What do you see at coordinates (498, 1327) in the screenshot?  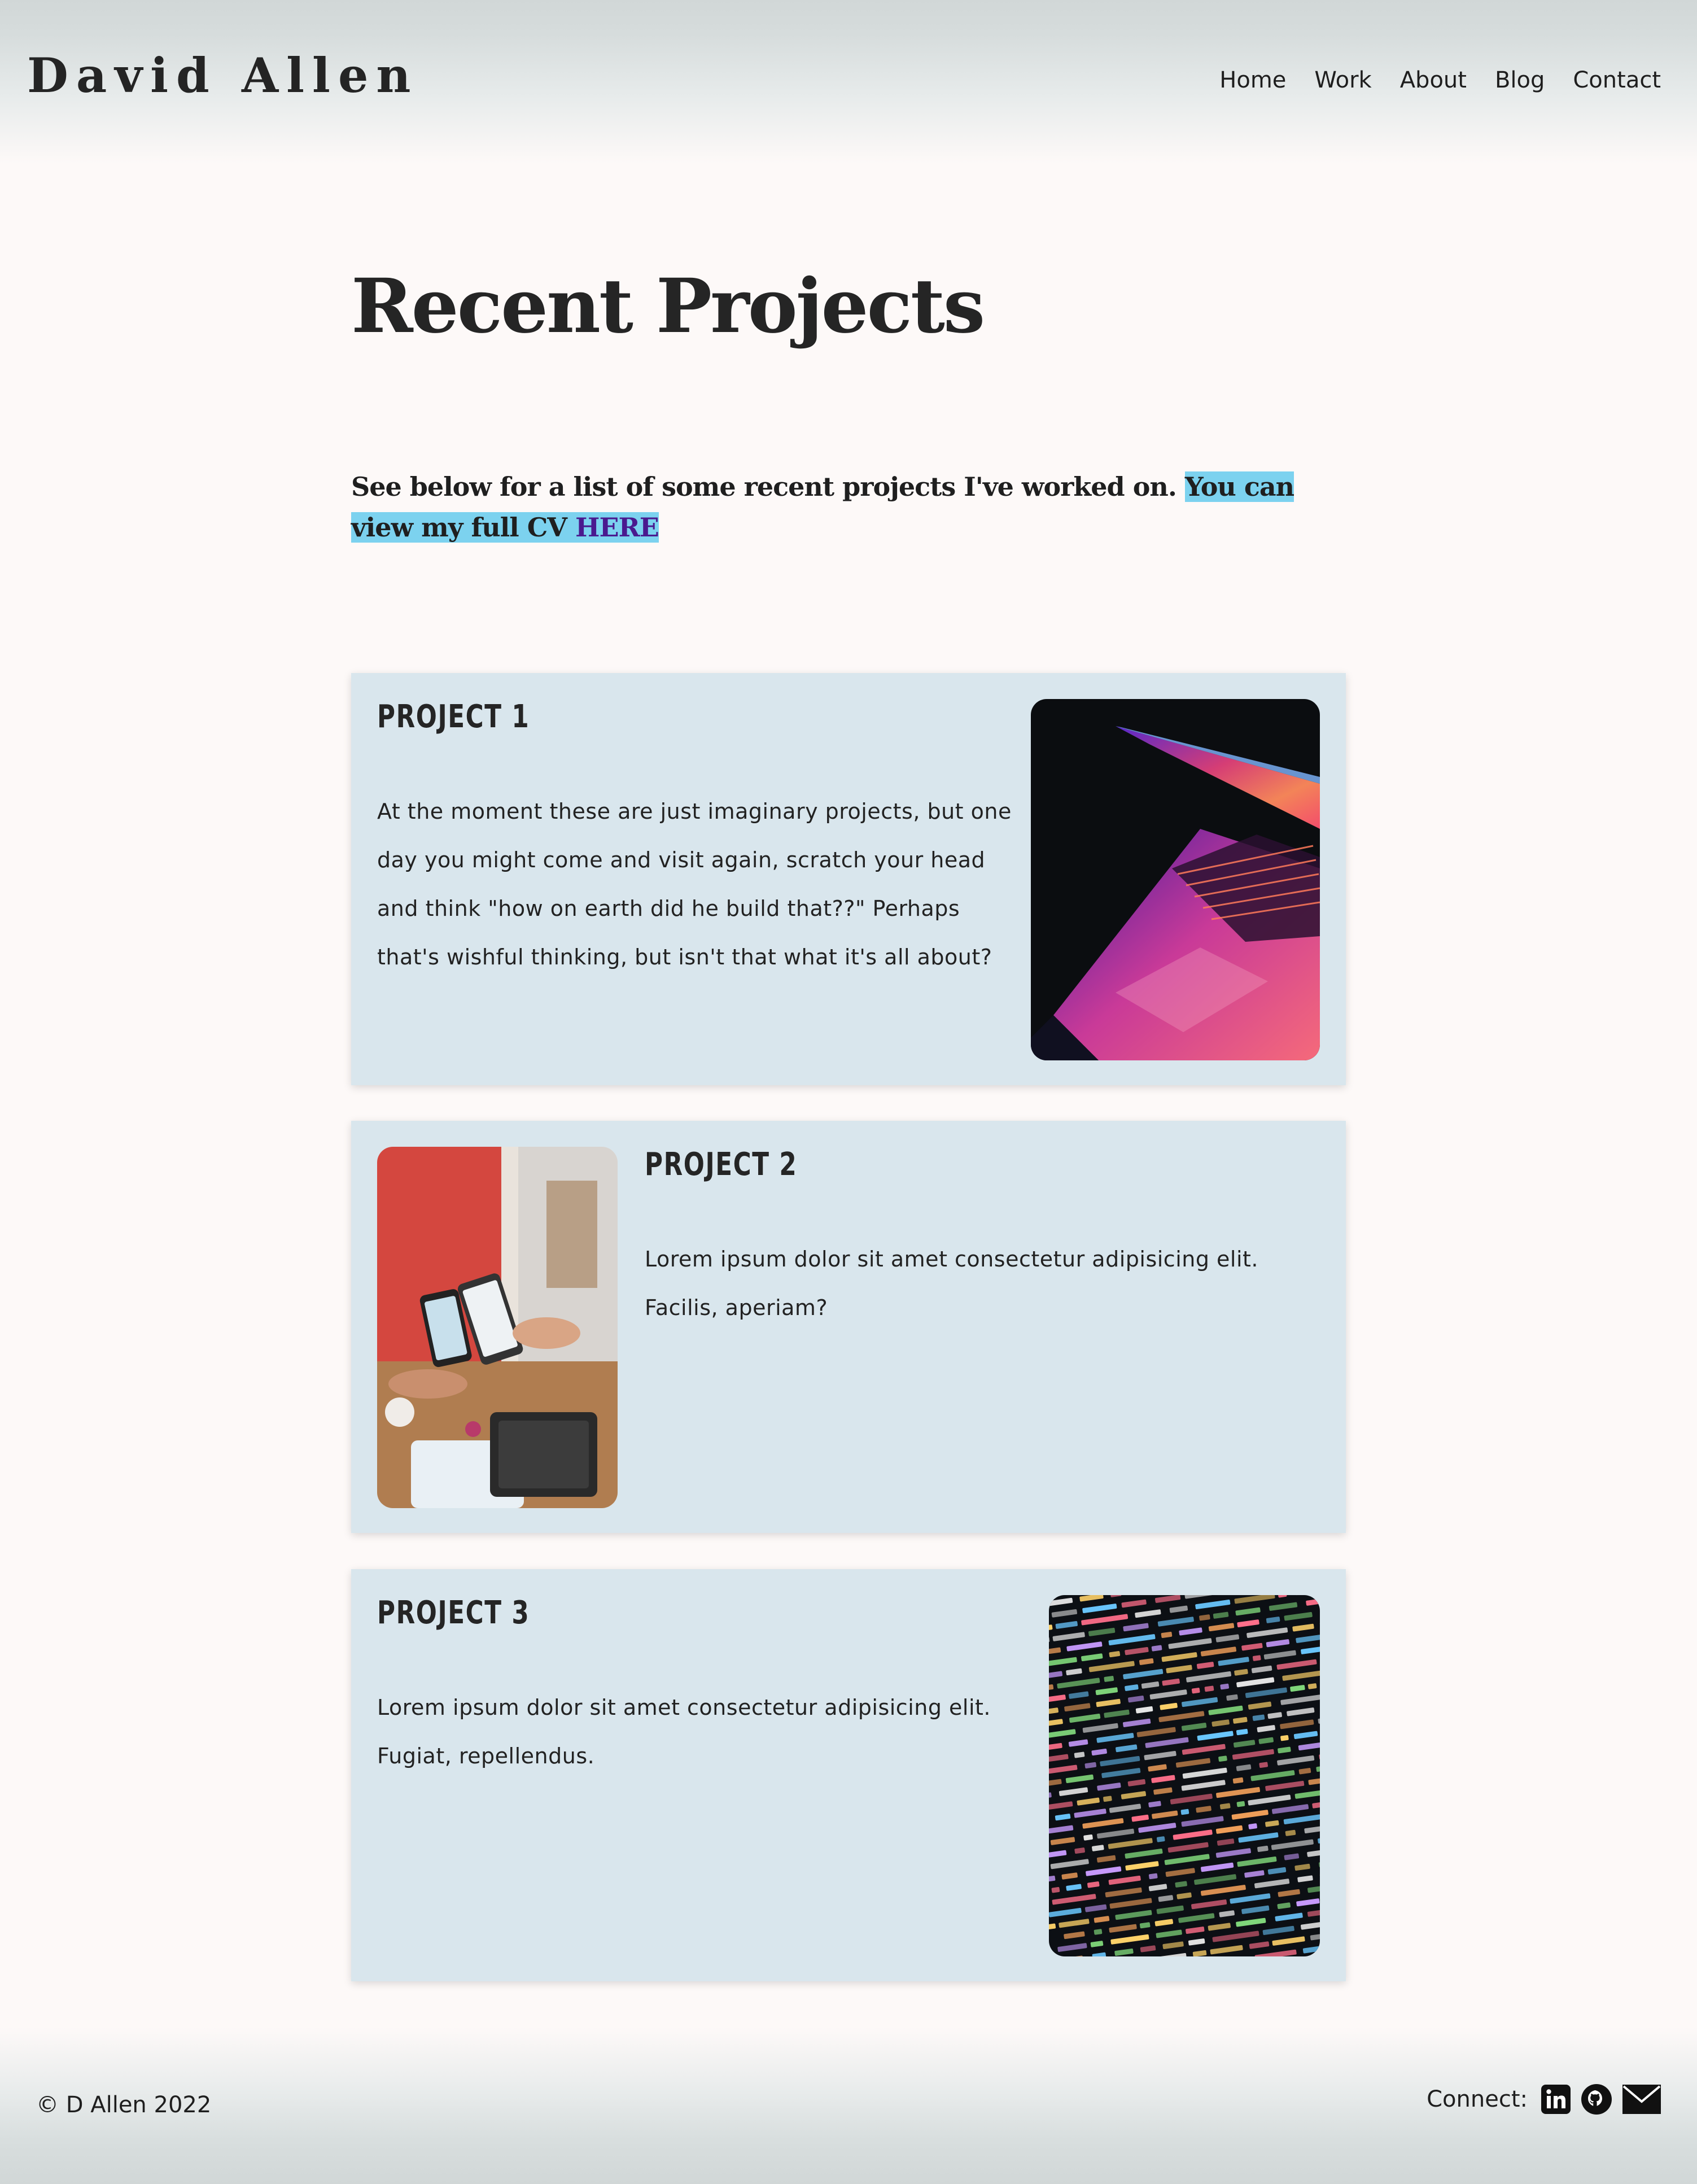 I see `phones-payment-photo` at bounding box center [498, 1327].